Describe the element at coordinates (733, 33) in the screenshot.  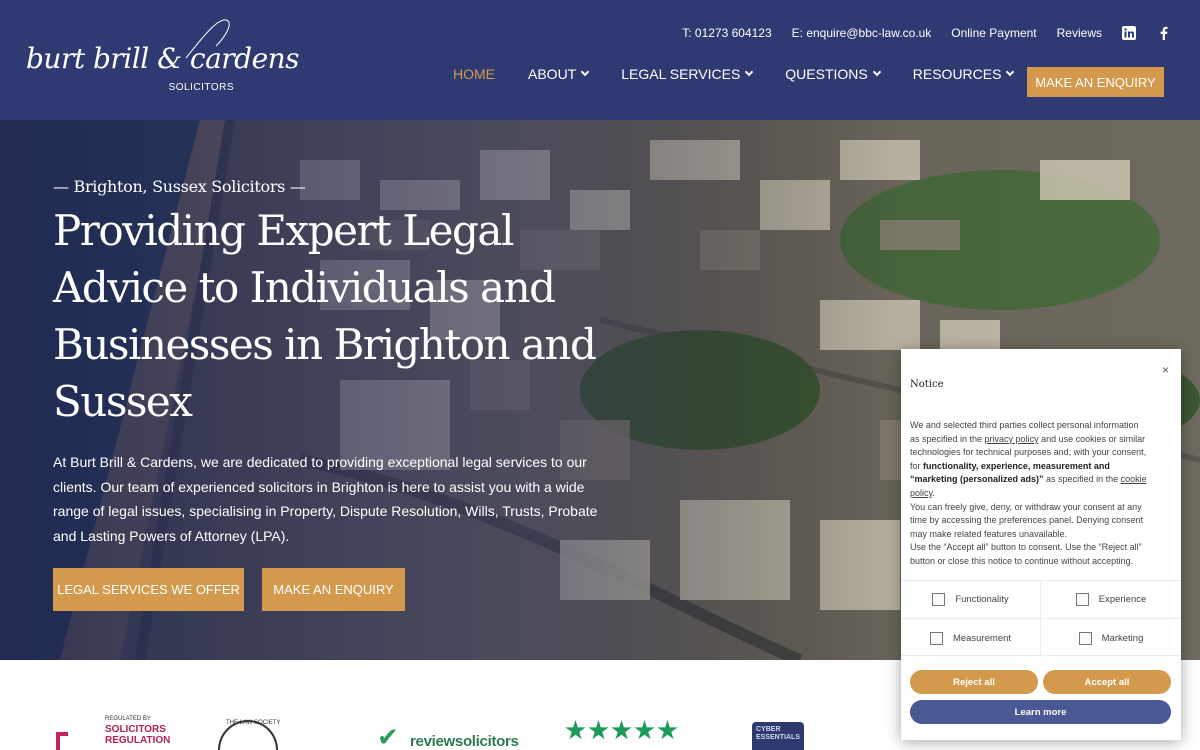
I see `phone-number: 01273 604123` at that location.